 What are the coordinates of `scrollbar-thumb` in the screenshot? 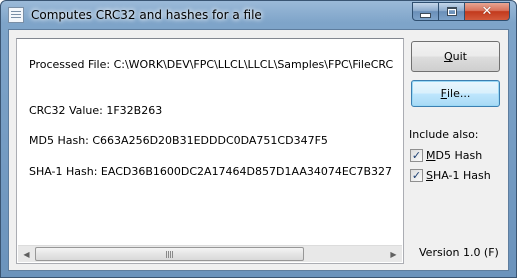 It's located at (169, 254).